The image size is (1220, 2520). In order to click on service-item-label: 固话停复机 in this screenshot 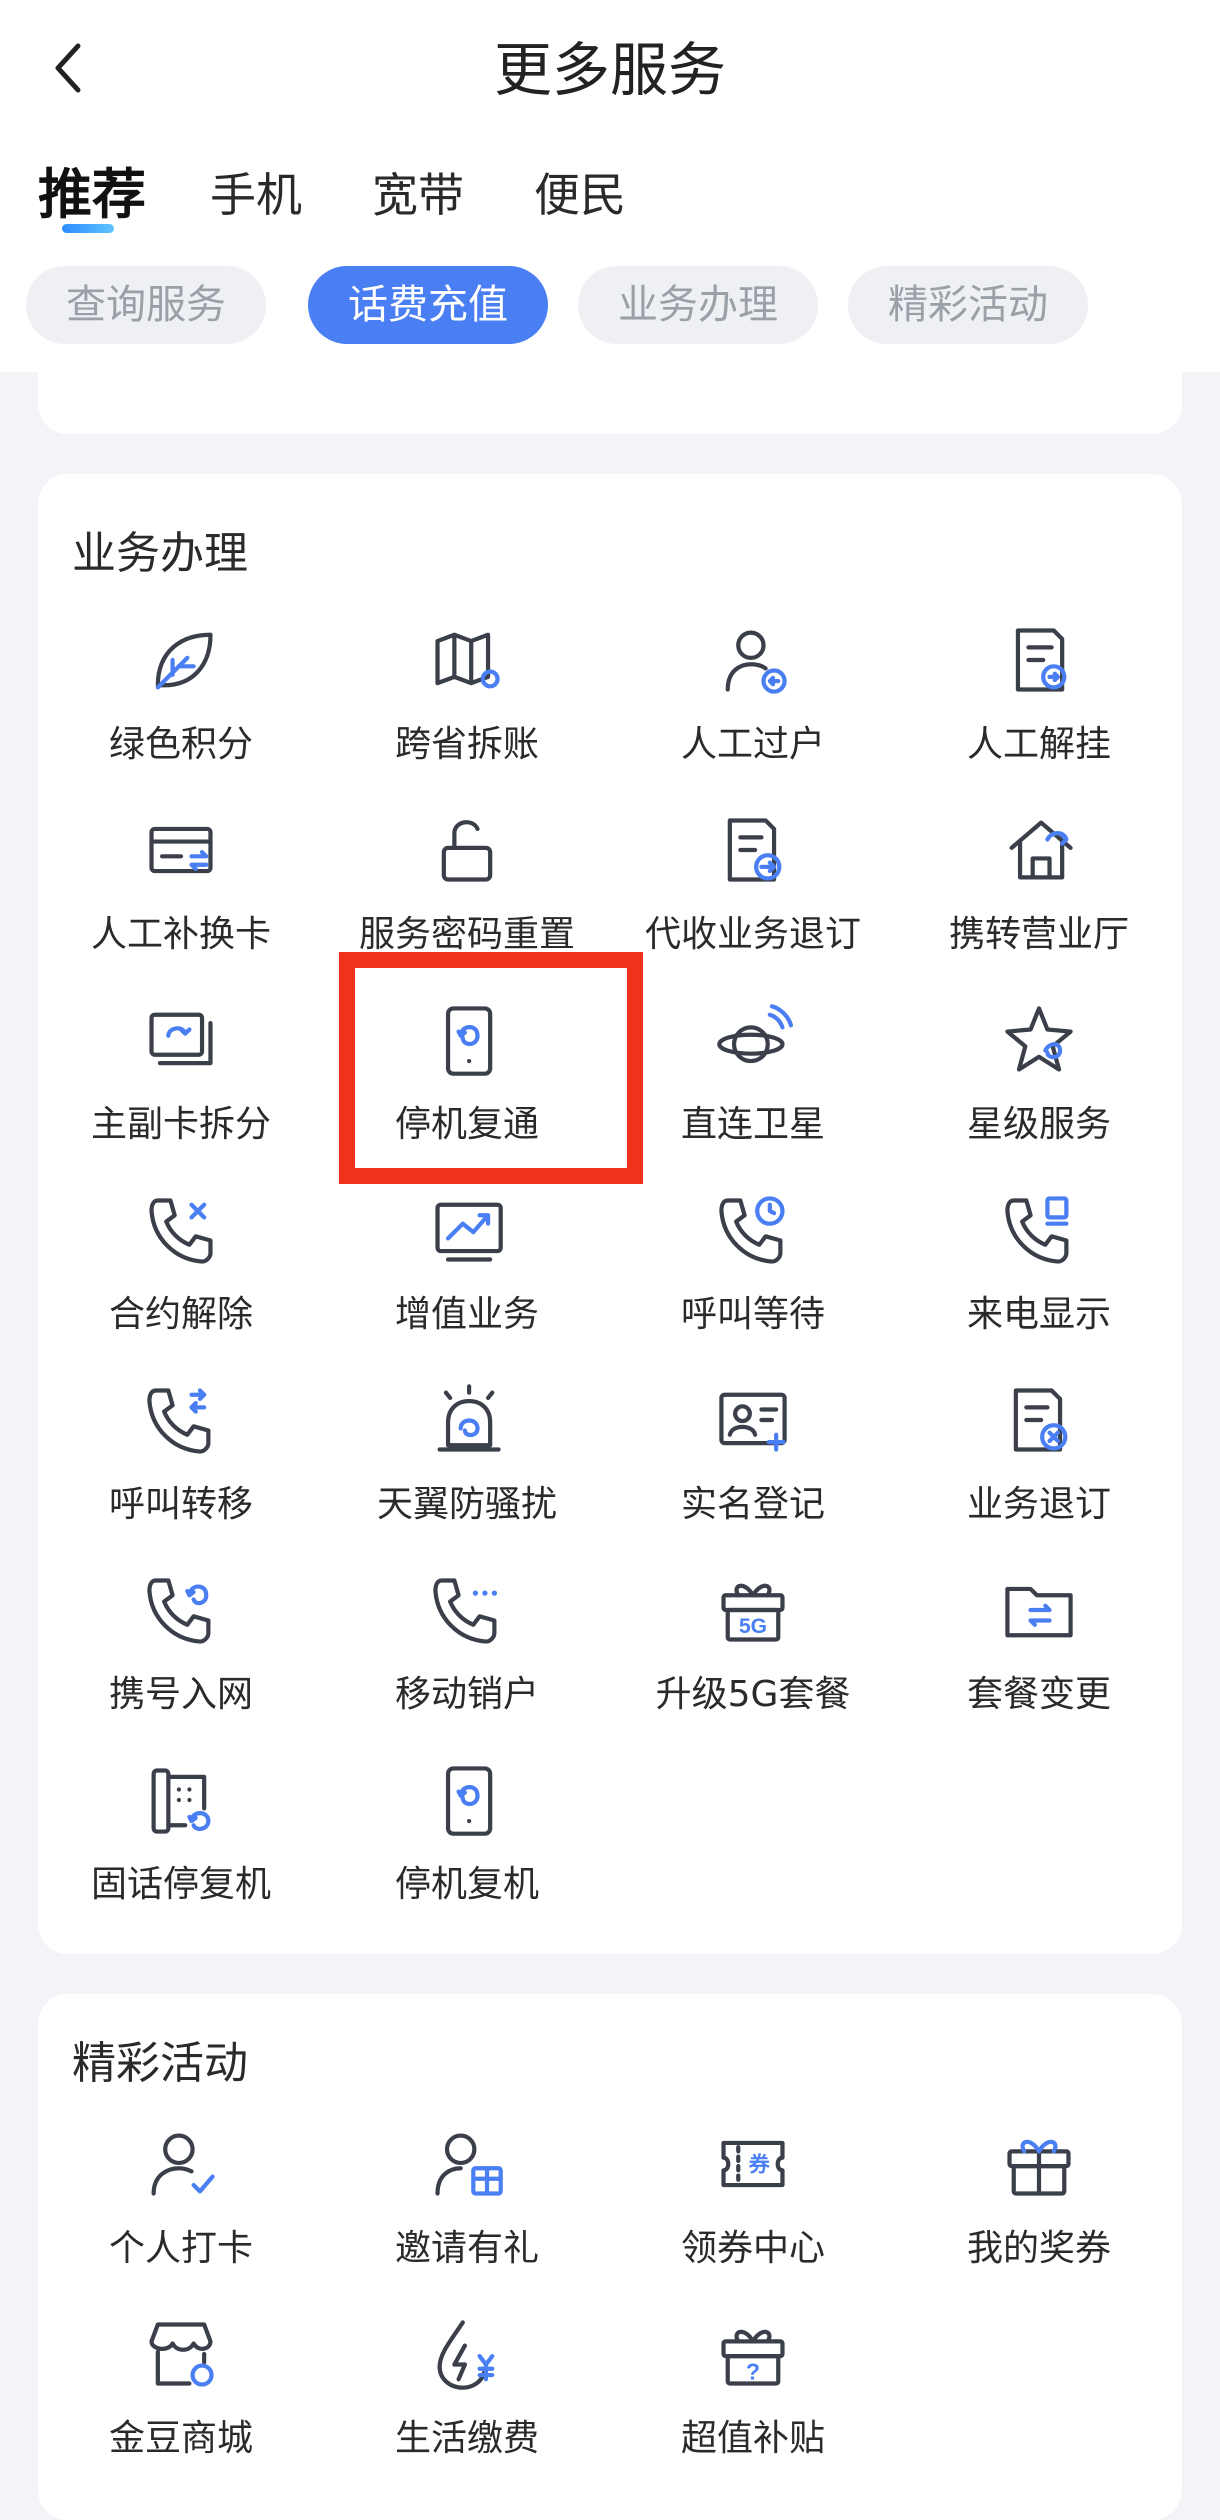, I will do `click(180, 1884)`.